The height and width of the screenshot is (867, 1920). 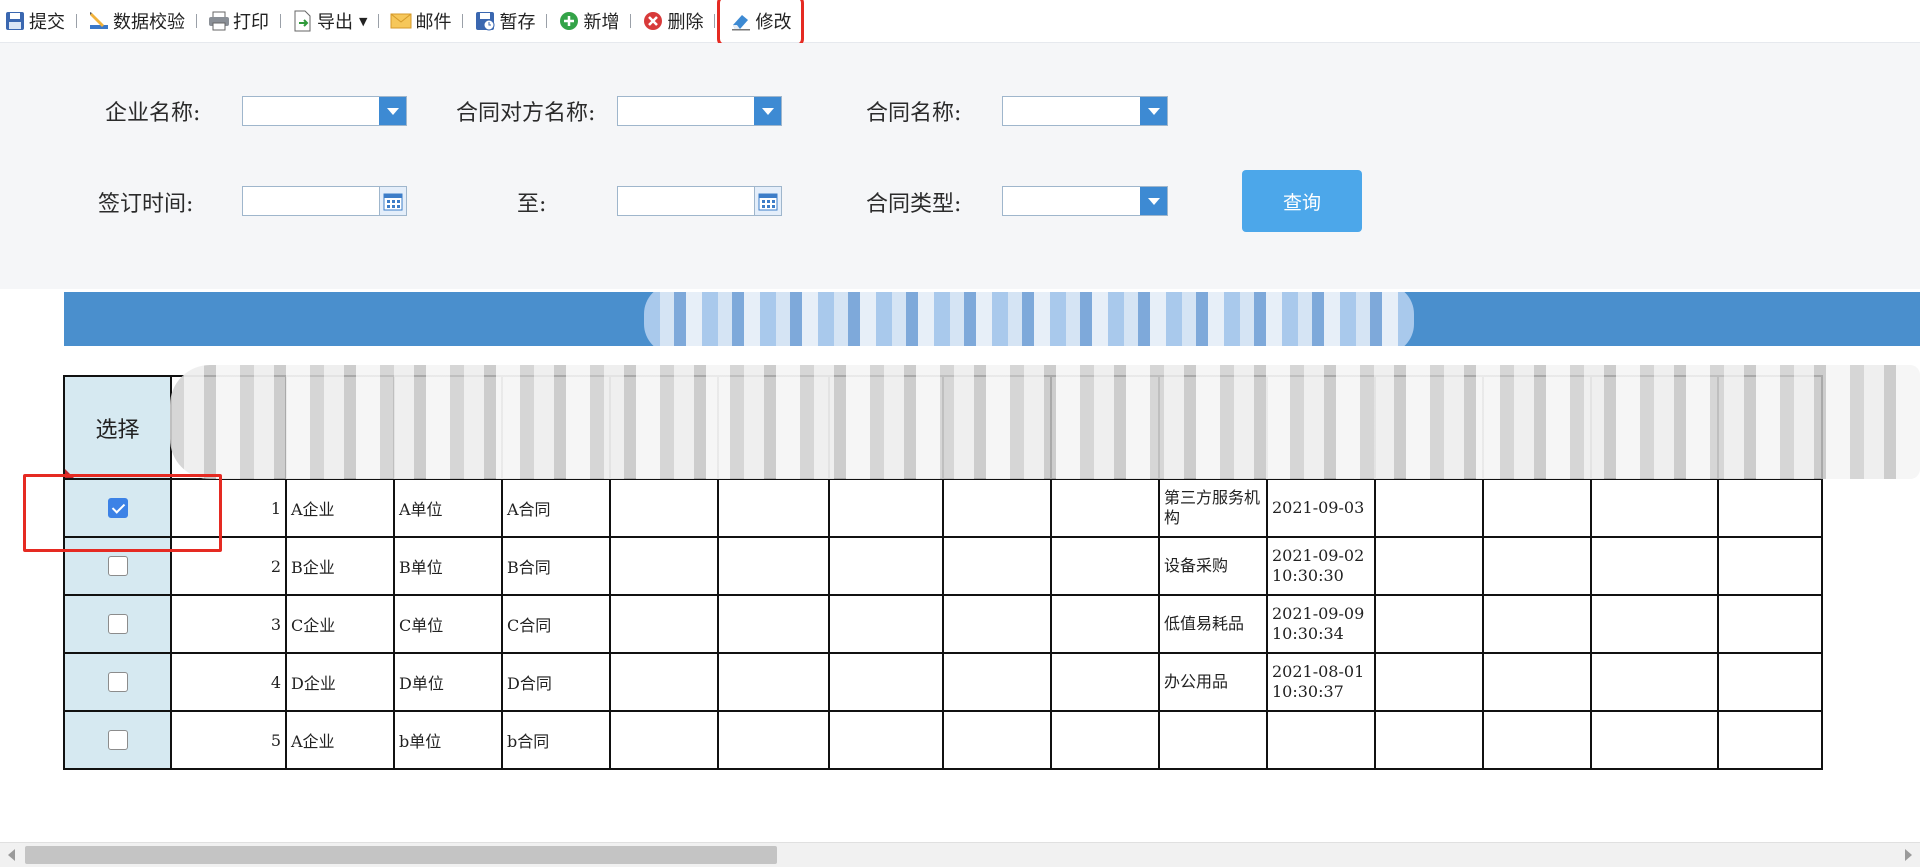 I want to click on company-cell: B企业, so click(x=340, y=566).